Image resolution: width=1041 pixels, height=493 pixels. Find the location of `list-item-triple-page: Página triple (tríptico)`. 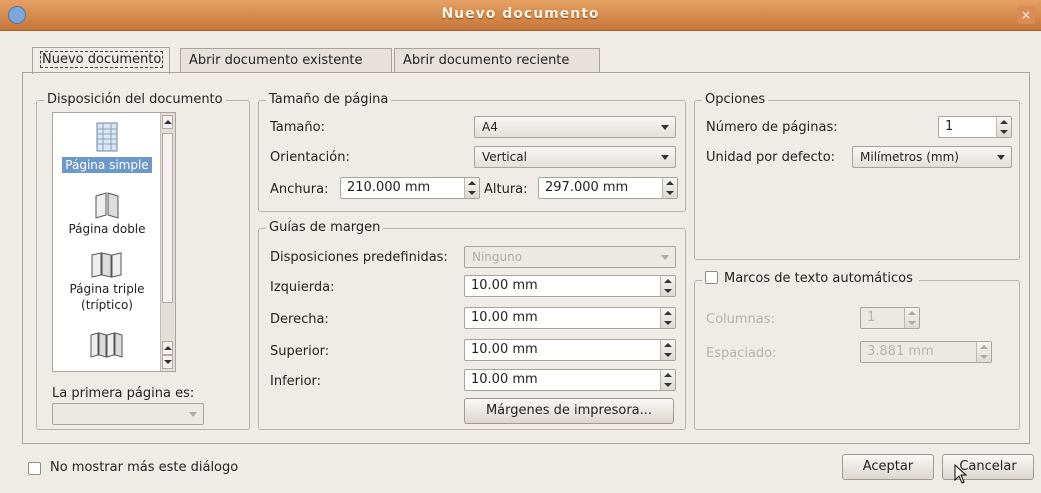

list-item-triple-page: Página triple (tríptico) is located at coordinates (107, 282).